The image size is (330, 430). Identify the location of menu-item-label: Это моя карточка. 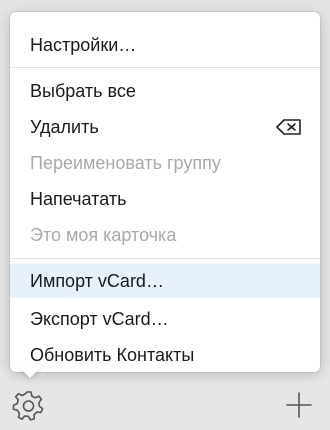
(103, 235).